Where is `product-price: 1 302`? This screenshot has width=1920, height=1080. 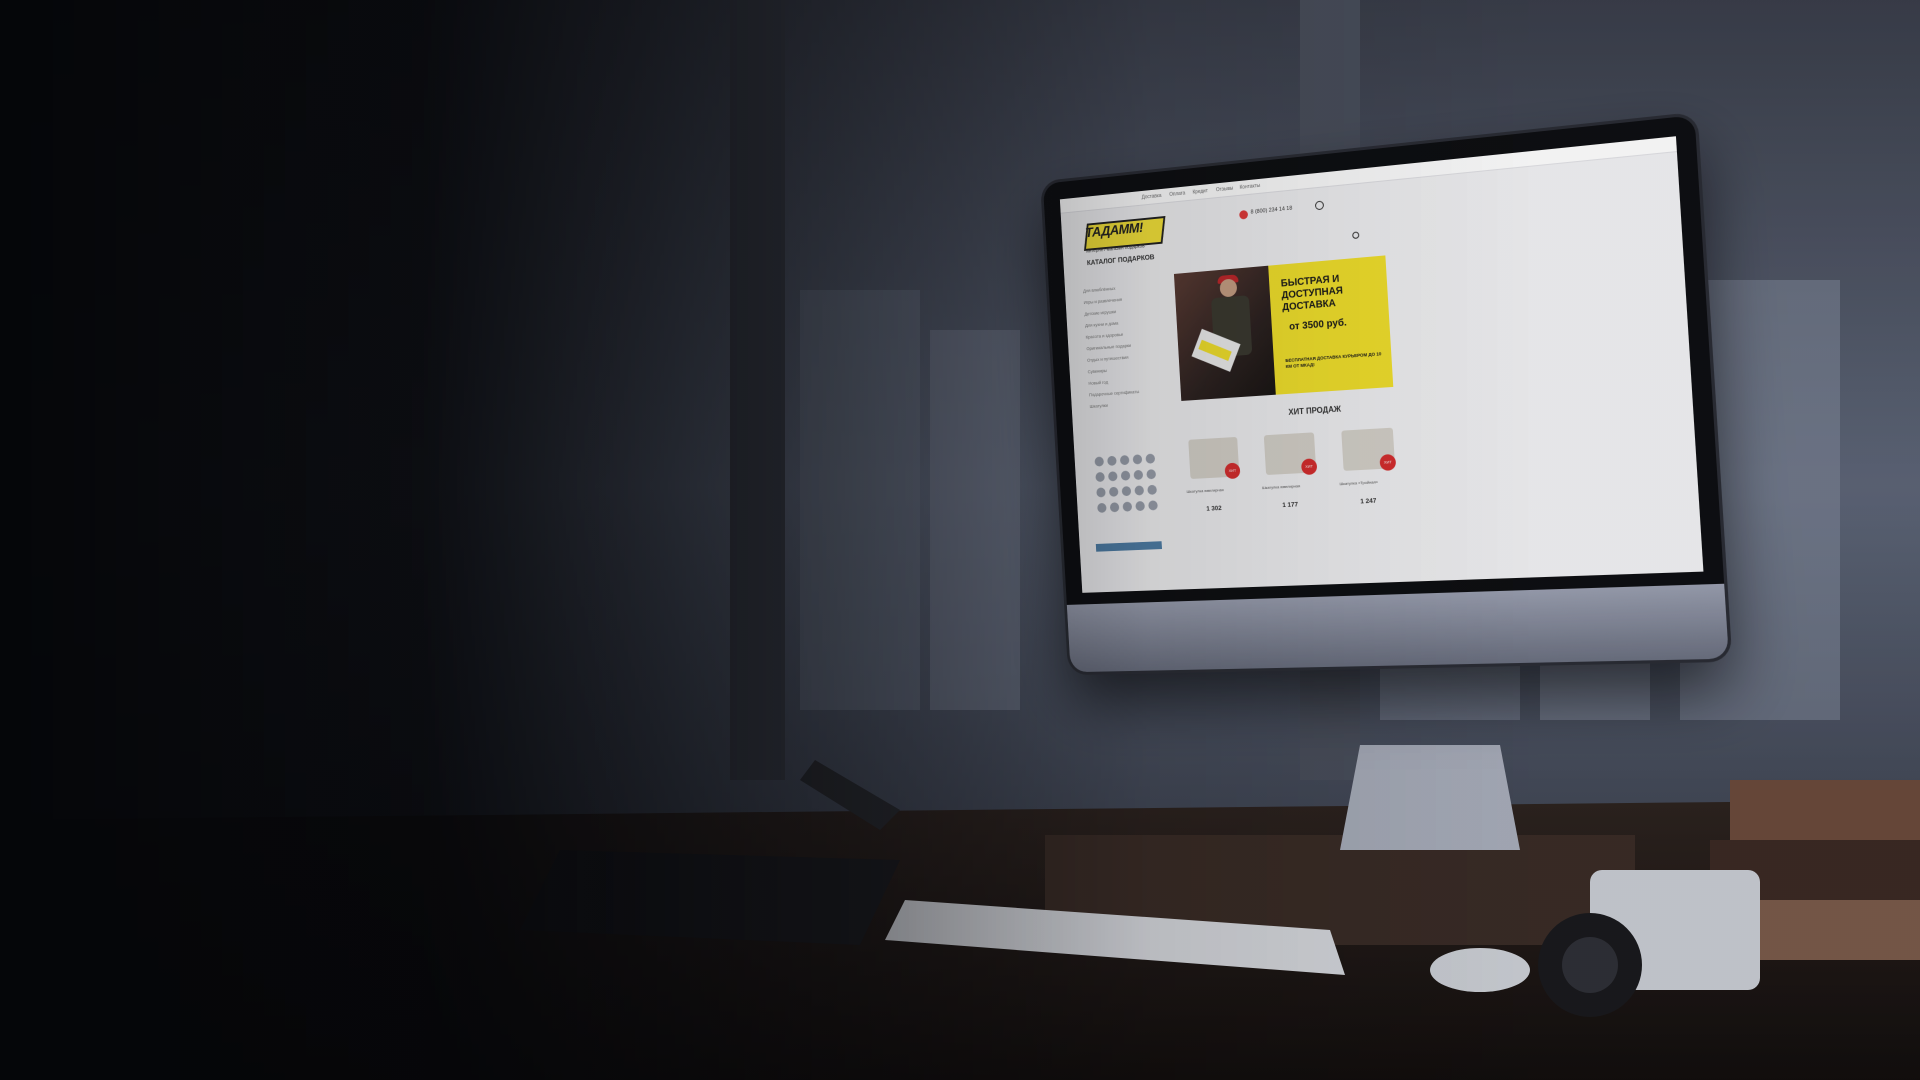
product-price: 1 302 is located at coordinates (1214, 509).